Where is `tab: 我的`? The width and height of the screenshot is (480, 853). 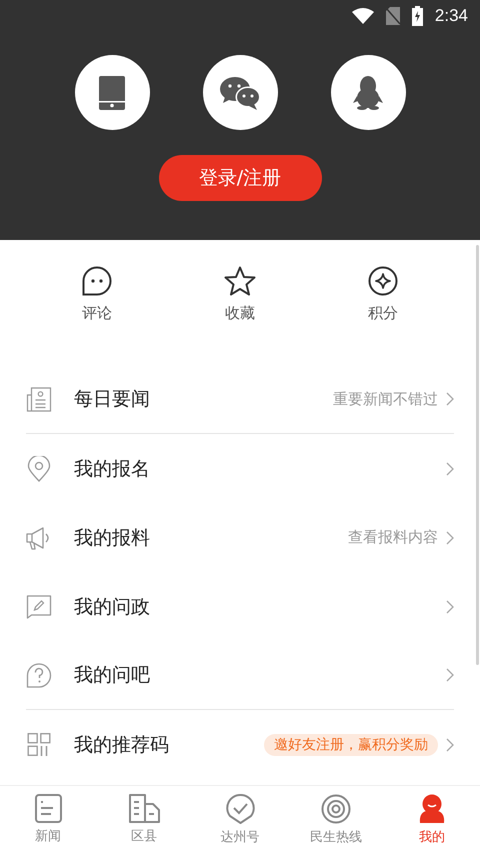 tab: 我的 is located at coordinates (432, 819).